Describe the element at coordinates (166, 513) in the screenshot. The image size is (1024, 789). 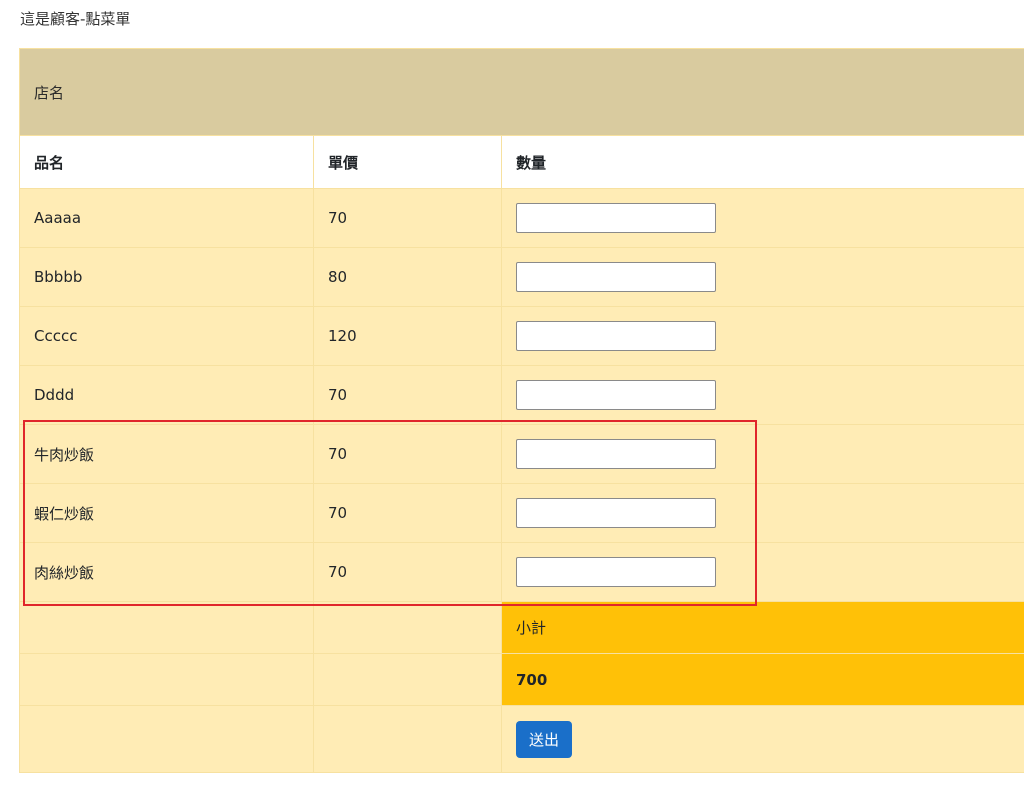
I see `item-name: 蝦仁炒飯` at that location.